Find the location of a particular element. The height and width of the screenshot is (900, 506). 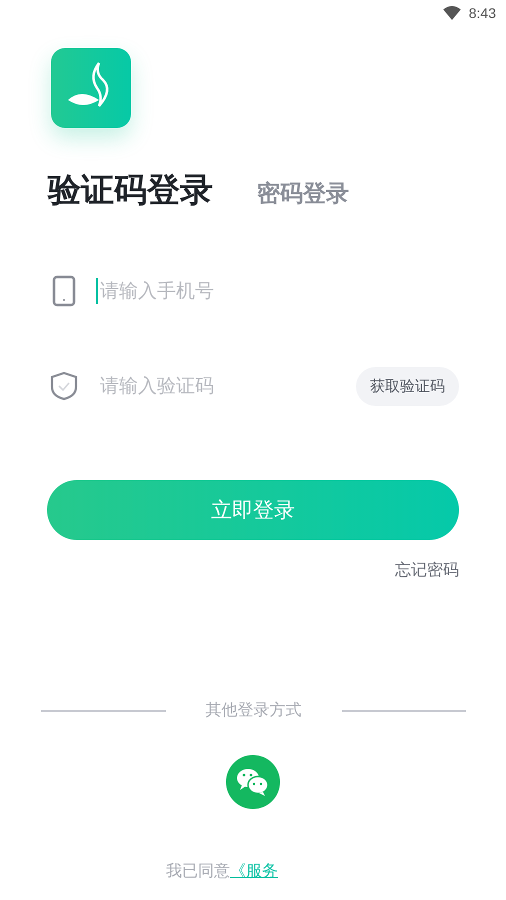

shield-icon is located at coordinates (64, 386).